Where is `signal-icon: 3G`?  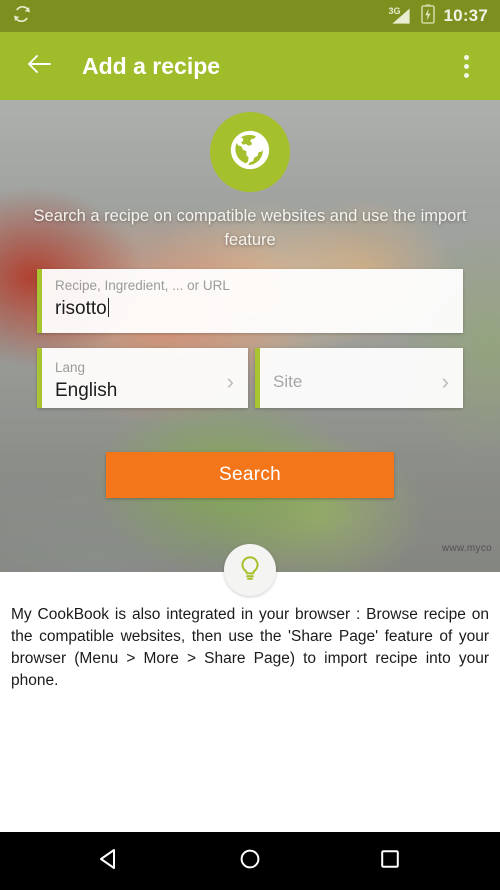
signal-icon: 3G is located at coordinates (400, 15).